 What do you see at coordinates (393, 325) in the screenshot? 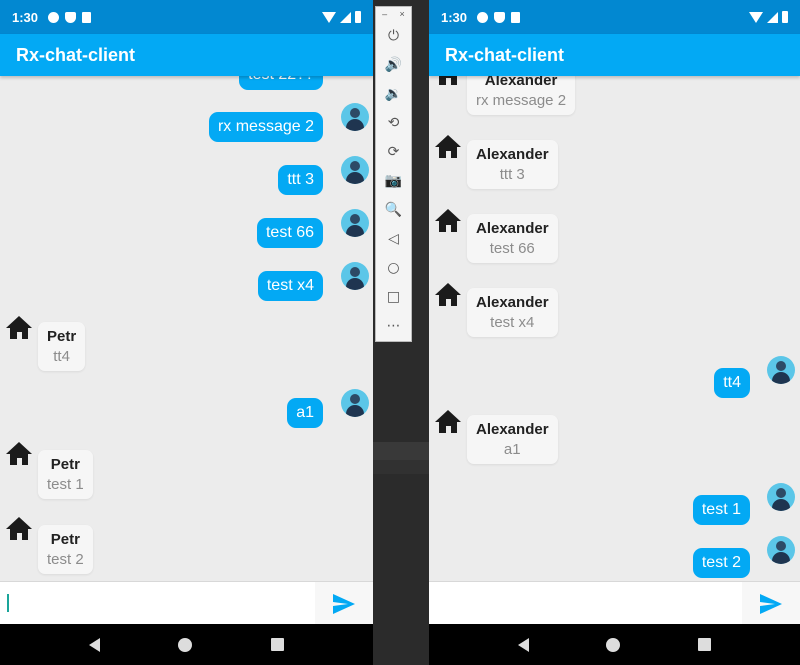
I see `more-icon: ⋯` at bounding box center [393, 325].